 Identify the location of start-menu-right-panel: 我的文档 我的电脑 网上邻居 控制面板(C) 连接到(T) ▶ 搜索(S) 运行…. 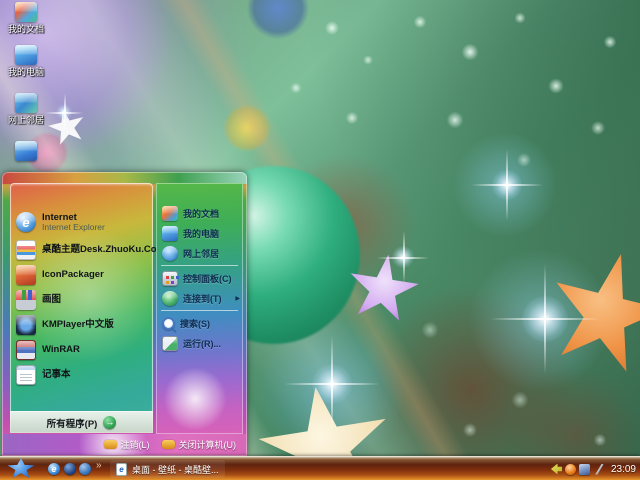
(199, 308).